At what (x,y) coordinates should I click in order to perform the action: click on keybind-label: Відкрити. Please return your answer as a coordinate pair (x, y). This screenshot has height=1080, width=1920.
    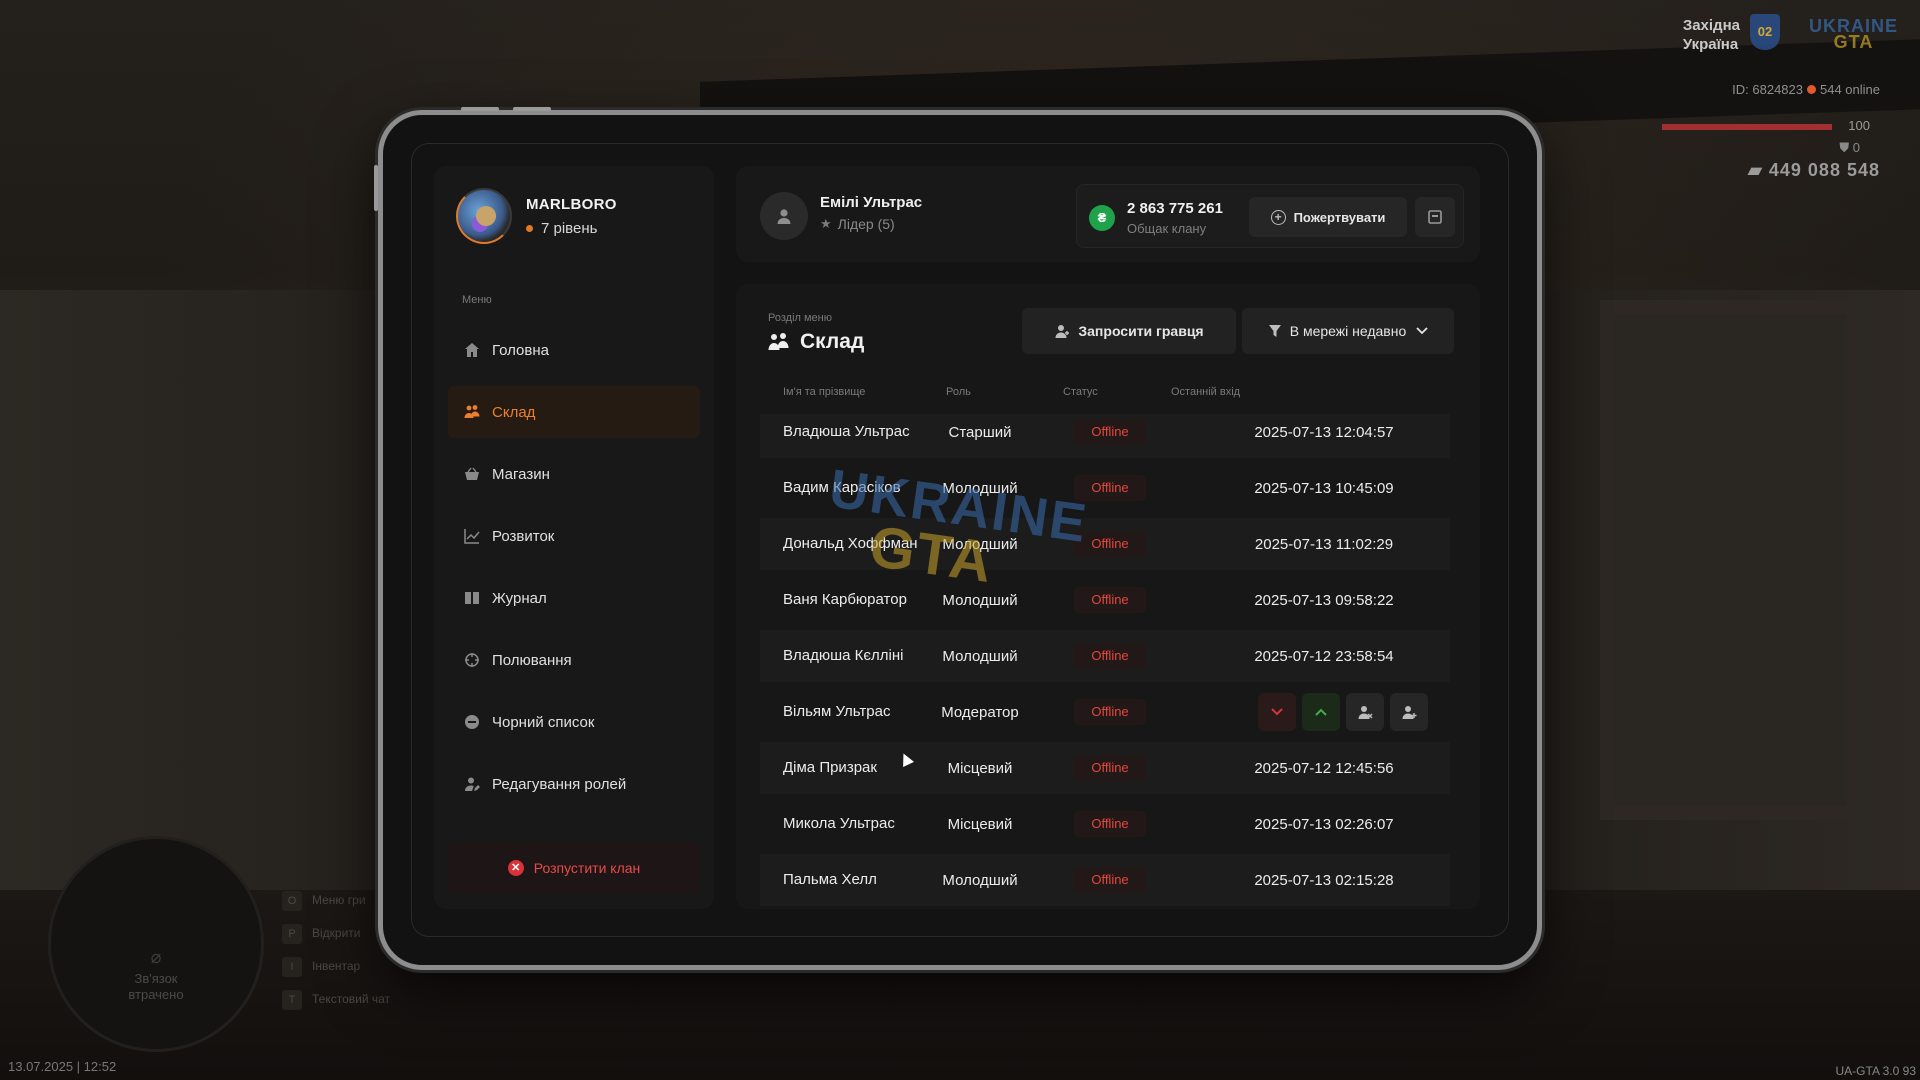
    Looking at the image, I should click on (336, 933).